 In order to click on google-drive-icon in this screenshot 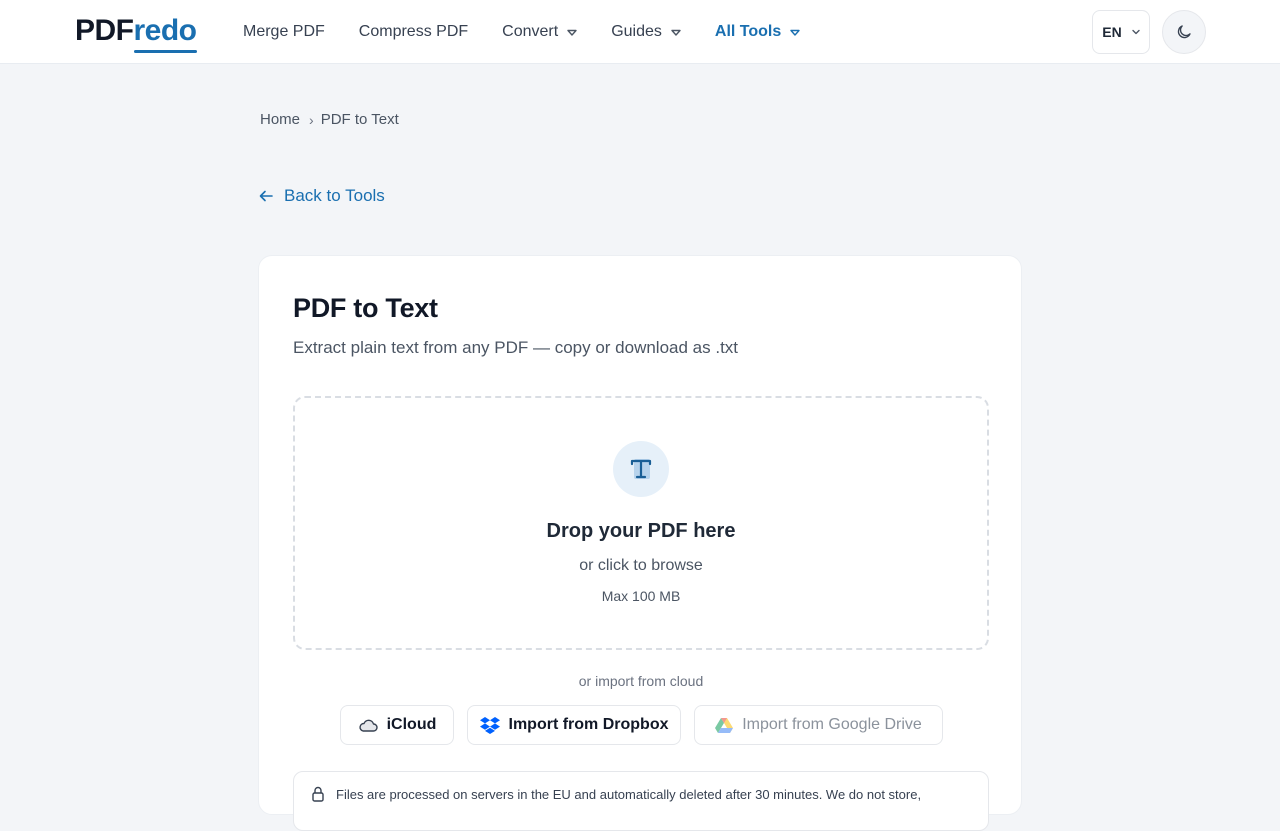, I will do `click(724, 725)`.